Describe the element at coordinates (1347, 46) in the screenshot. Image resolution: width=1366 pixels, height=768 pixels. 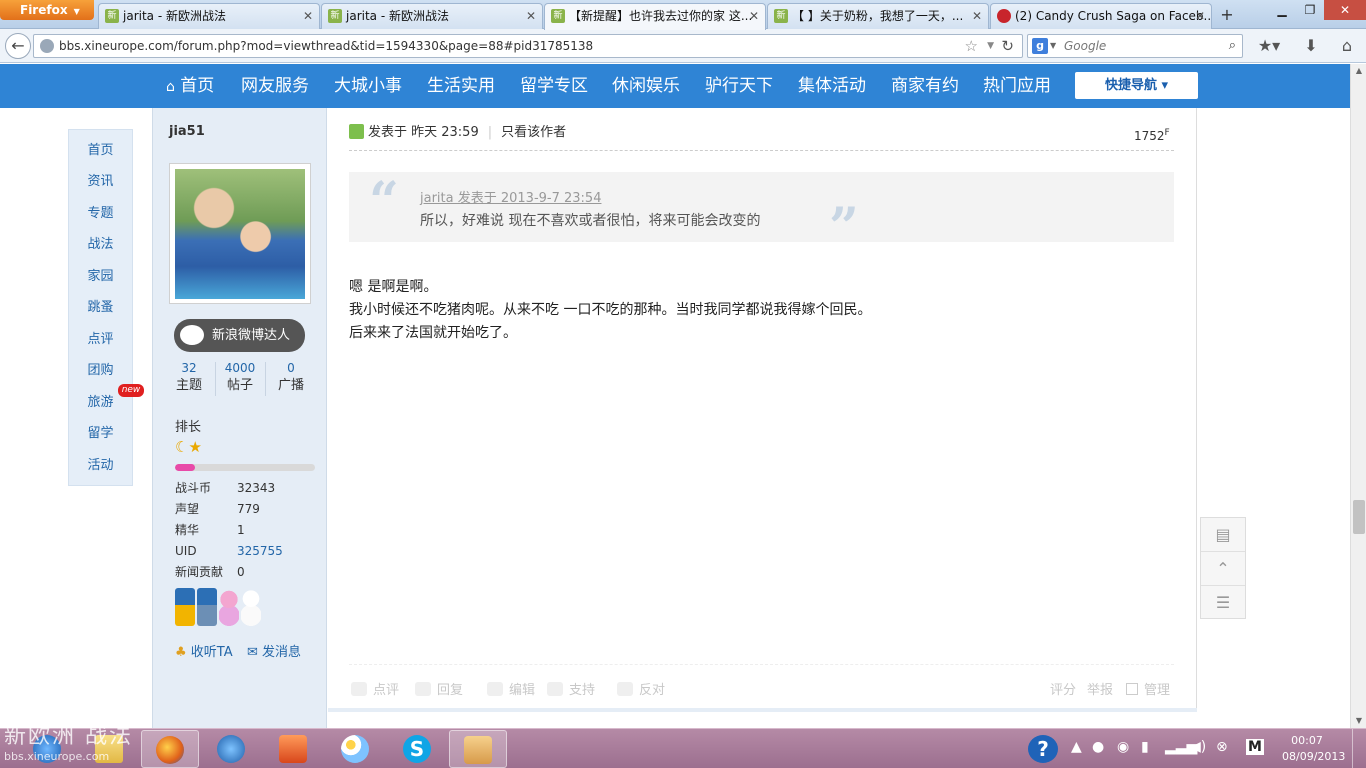
I see `home-icon: ⌂` at that location.